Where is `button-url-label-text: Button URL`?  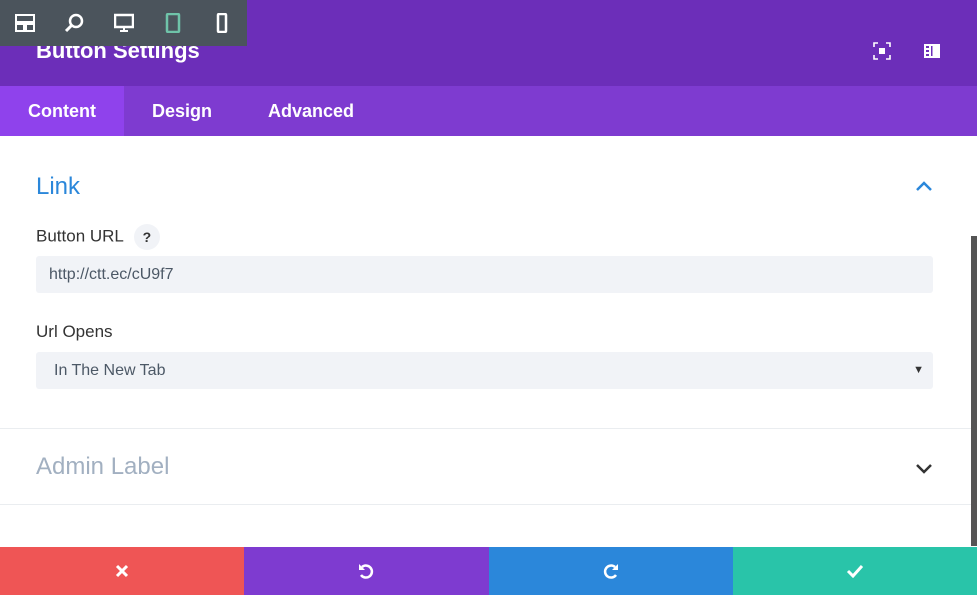
button-url-label-text: Button URL is located at coordinates (80, 236).